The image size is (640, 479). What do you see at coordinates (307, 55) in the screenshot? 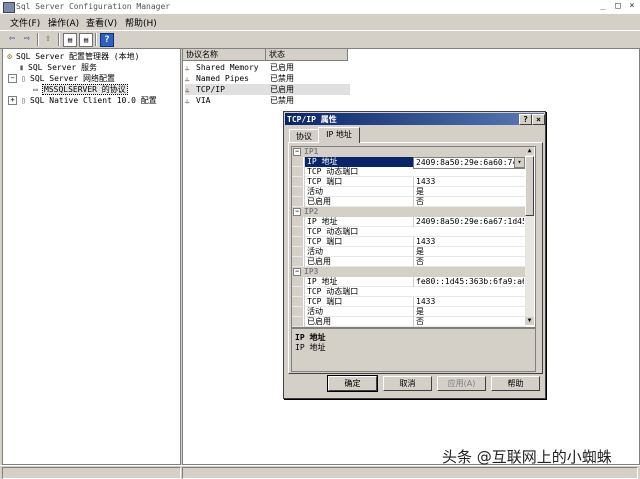
I see `column-header-status: 状态` at bounding box center [307, 55].